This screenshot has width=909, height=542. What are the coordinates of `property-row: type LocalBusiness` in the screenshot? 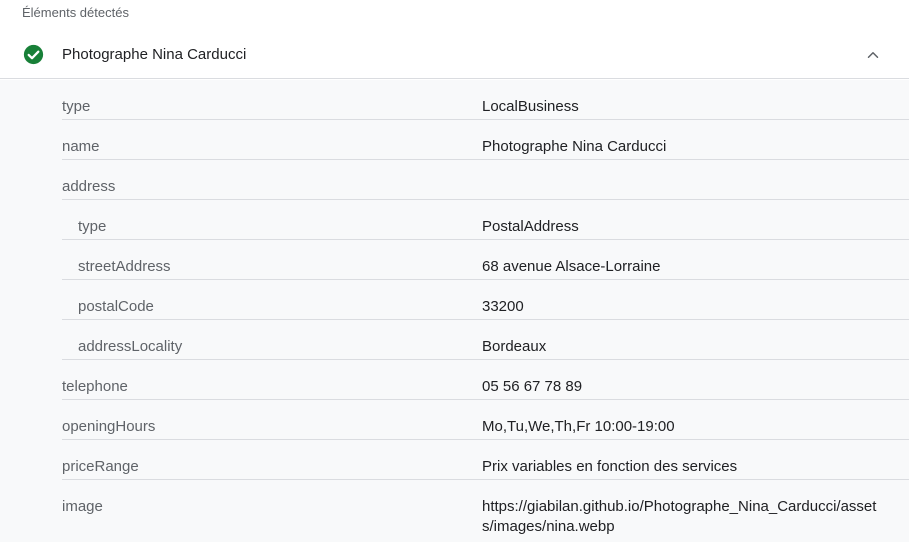 It's located at (485, 100).